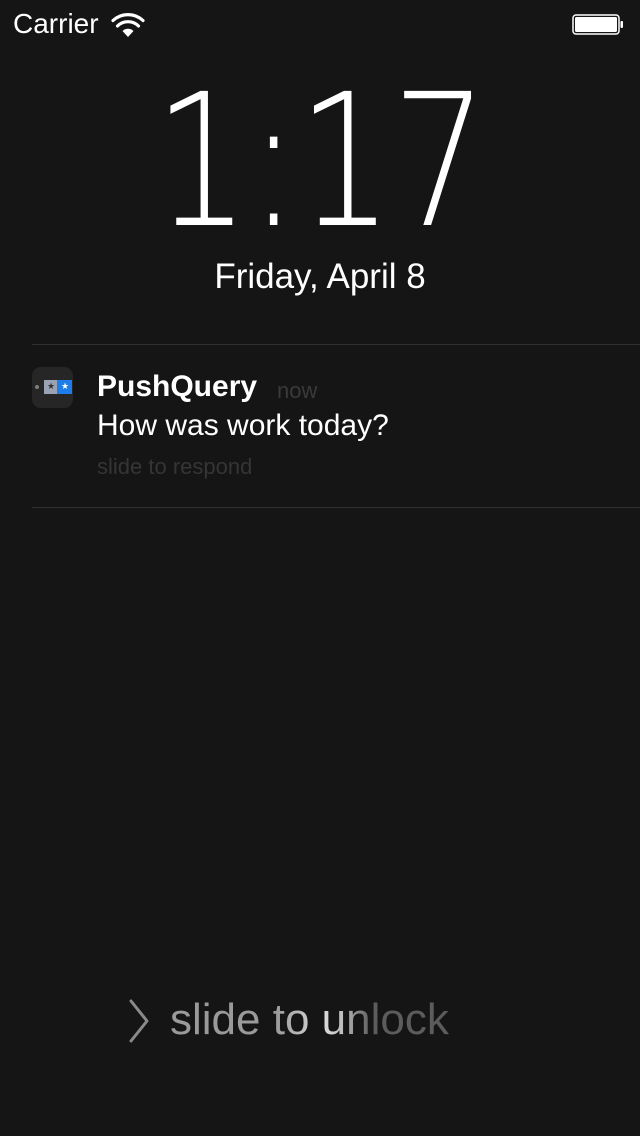 This screenshot has width=640, height=1136. I want to click on slide-to-unlock-slider: slide to unlock, so click(320, 1020).